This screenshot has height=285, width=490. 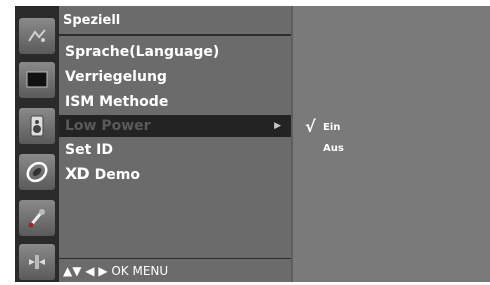 What do you see at coordinates (175, 150) in the screenshot?
I see `menu-item-set-id: Set ID` at bounding box center [175, 150].